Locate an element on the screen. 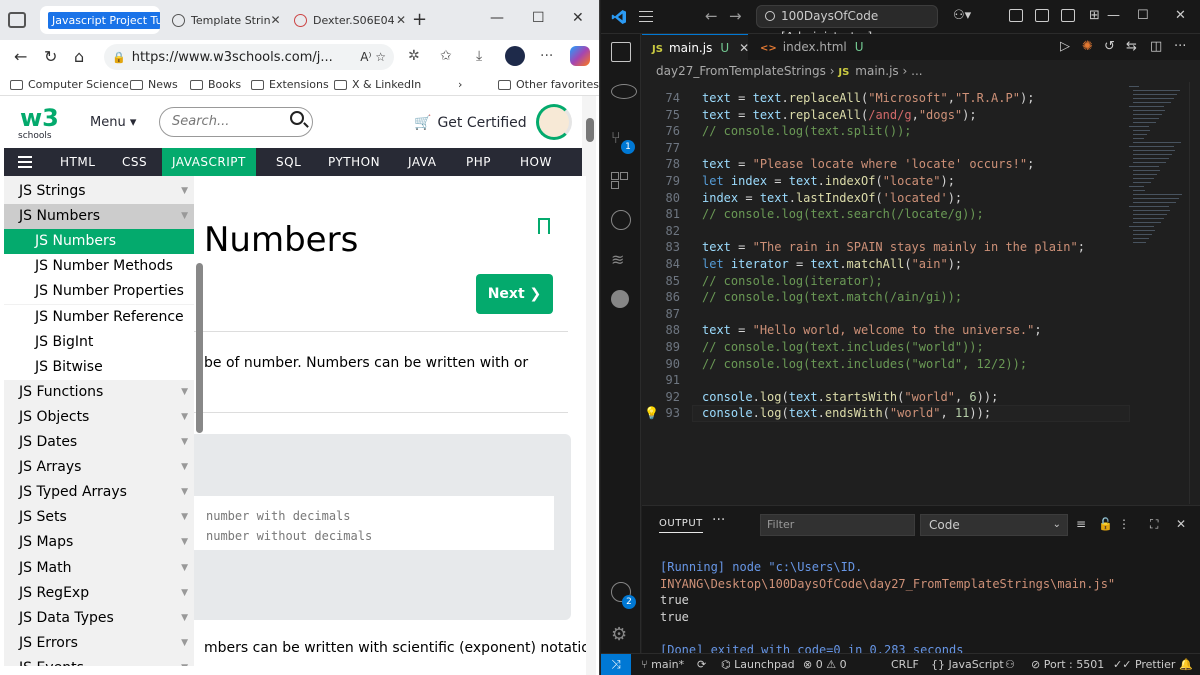 This screenshot has height=675, width=1200. browser-tab-2: Template Strin ✕ is located at coordinates (223, 20).